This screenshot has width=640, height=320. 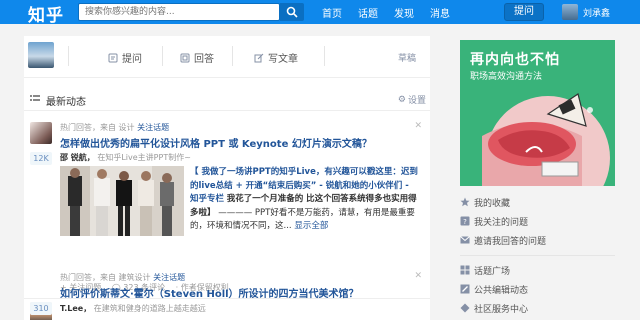 I want to click on answer-author: 邵 锐航， 在知乎Live主讲PPT制作~, so click(x=125, y=157).